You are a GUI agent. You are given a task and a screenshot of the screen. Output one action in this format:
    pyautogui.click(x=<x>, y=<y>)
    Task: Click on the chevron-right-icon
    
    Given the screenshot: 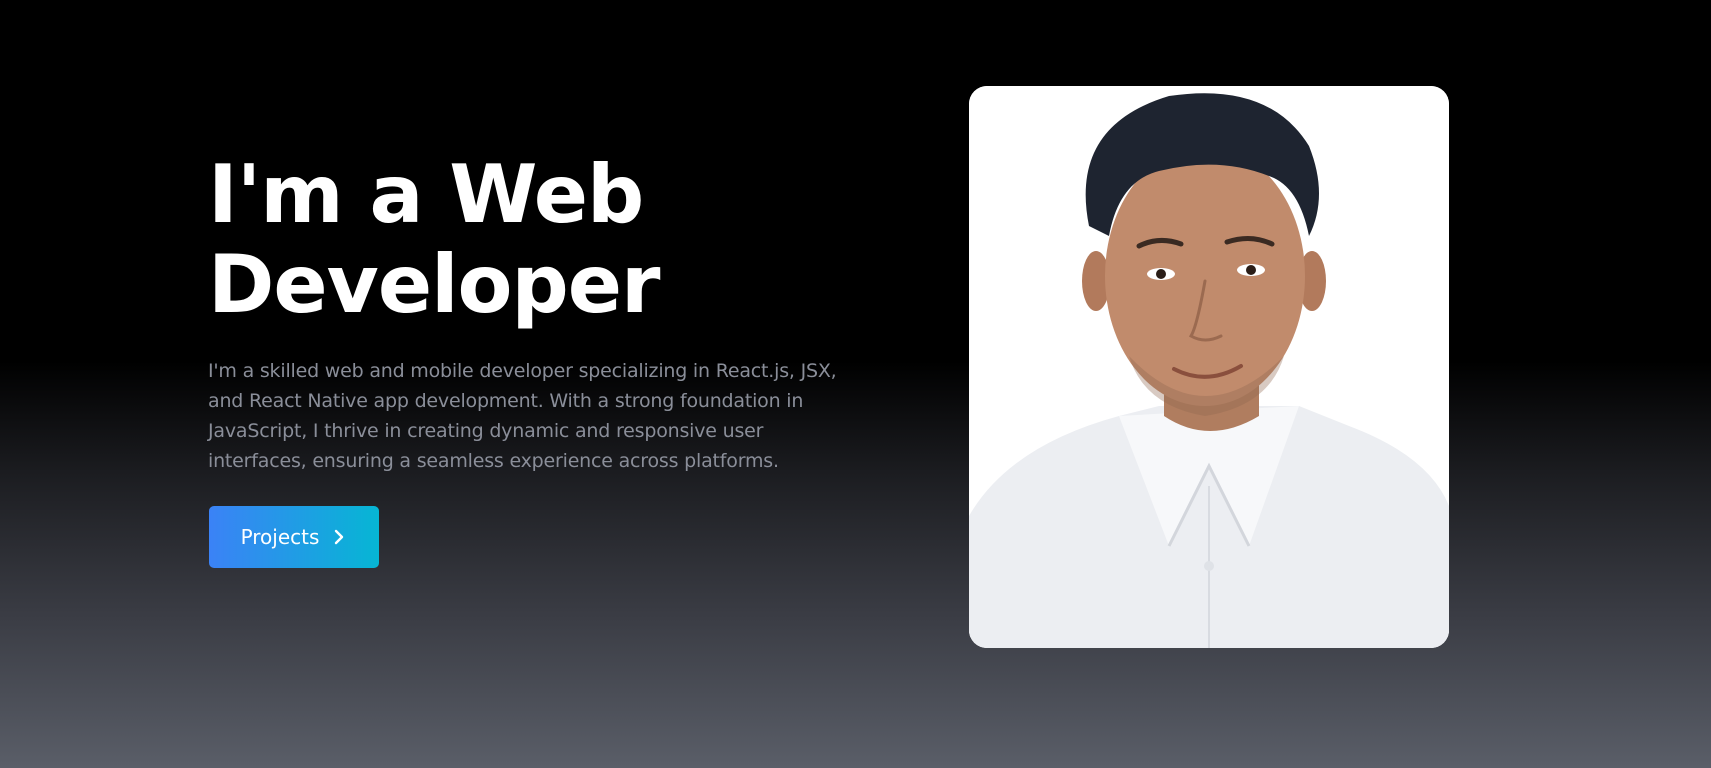 What is the action you would take?
    pyautogui.click(x=339, y=537)
    